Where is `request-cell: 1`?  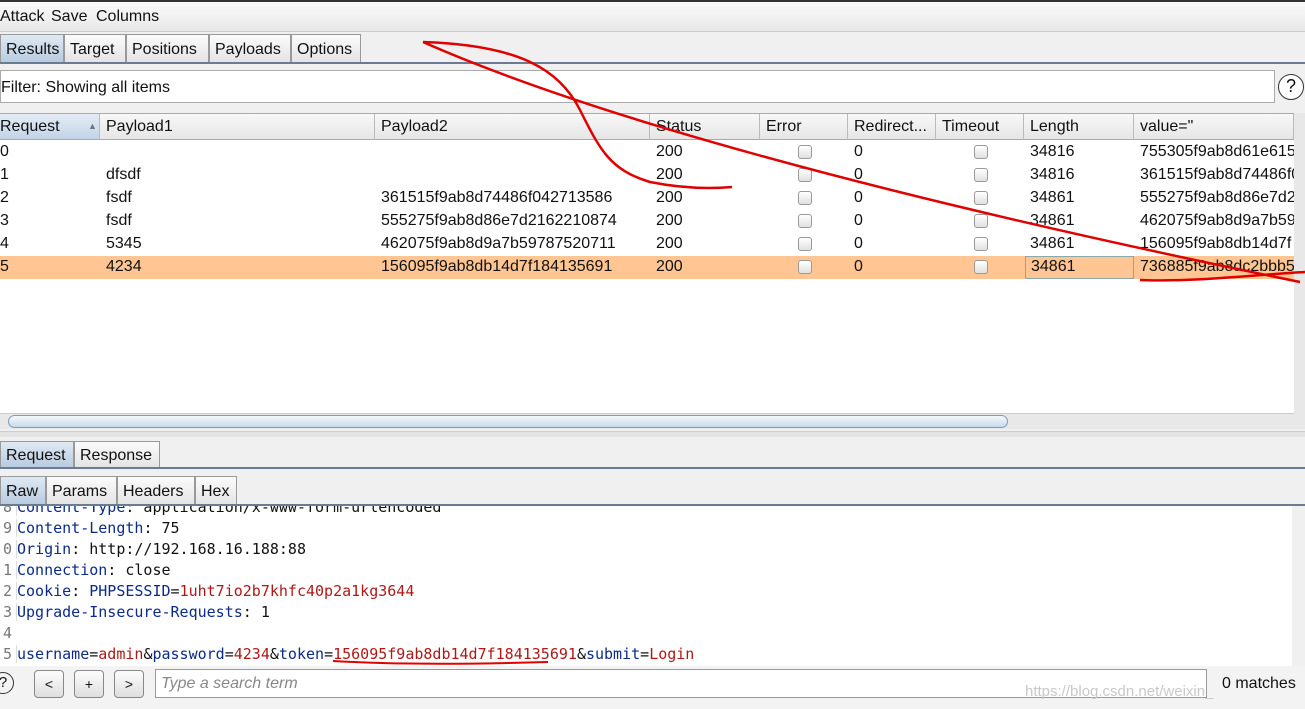
request-cell: 1 is located at coordinates (4, 174).